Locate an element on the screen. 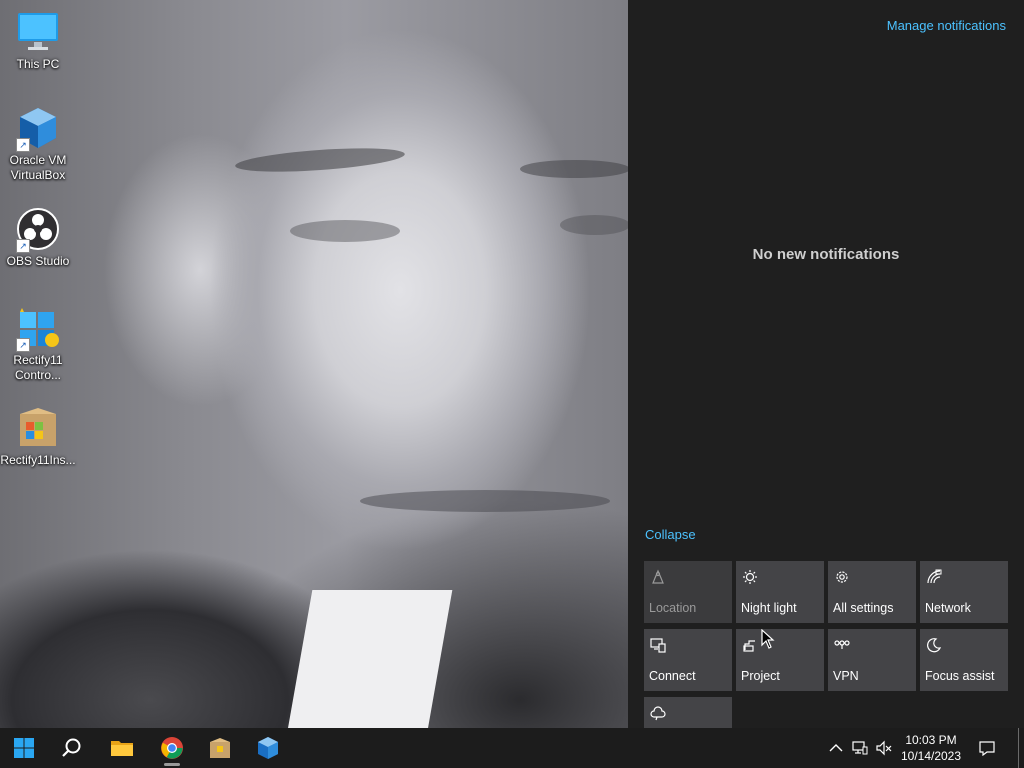 The height and width of the screenshot is (768, 1024). search-icon is located at coordinates (71, 747).